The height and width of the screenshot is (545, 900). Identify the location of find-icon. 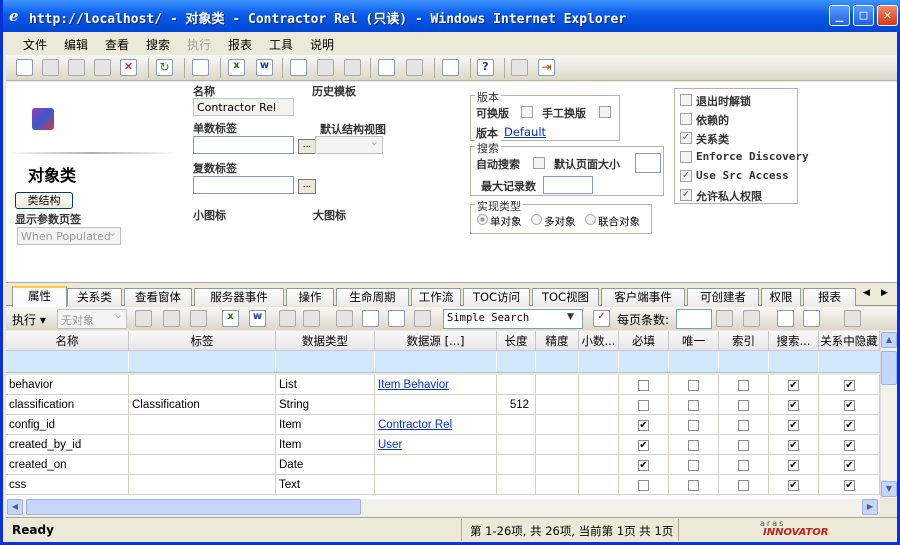
(370, 318).